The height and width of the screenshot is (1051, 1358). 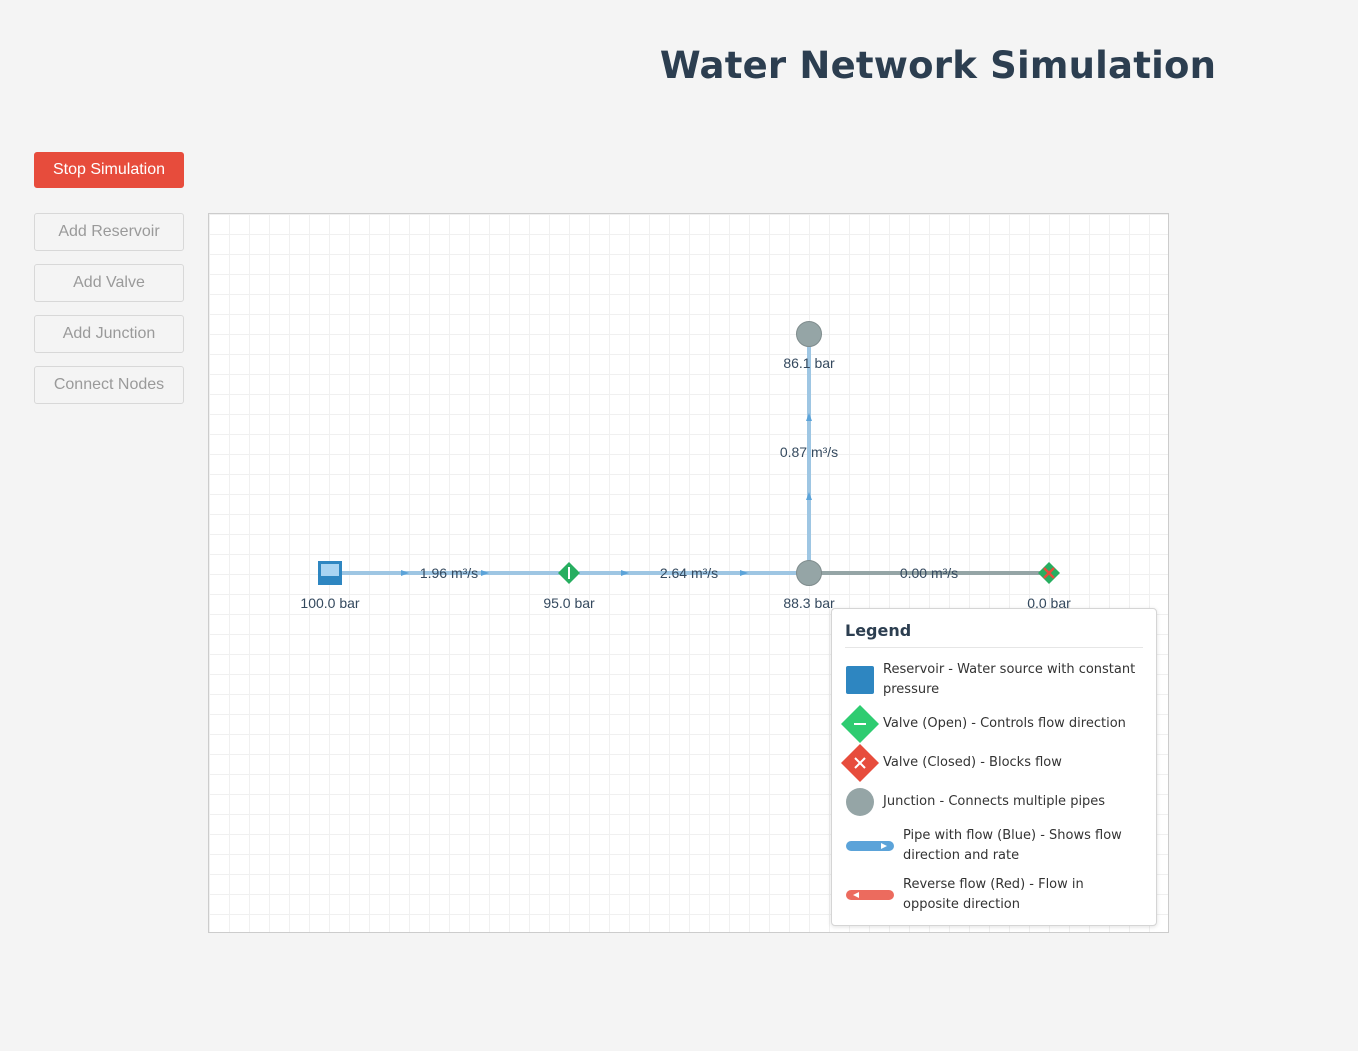 What do you see at coordinates (1004, 723) in the screenshot?
I see `legend-item-label: Valve (Open) - Controls flow direction` at bounding box center [1004, 723].